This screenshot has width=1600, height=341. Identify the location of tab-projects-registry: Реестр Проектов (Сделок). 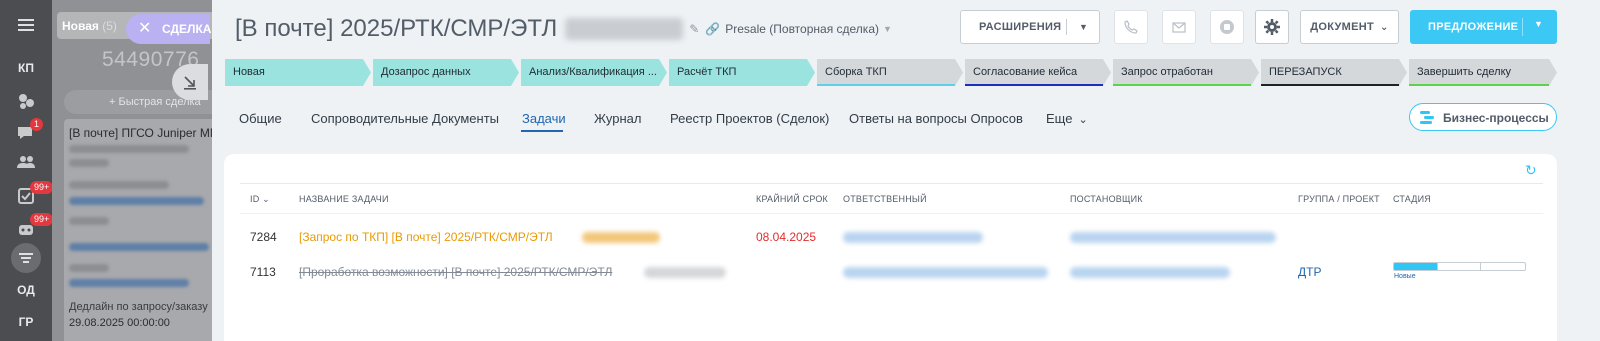
(749, 118).